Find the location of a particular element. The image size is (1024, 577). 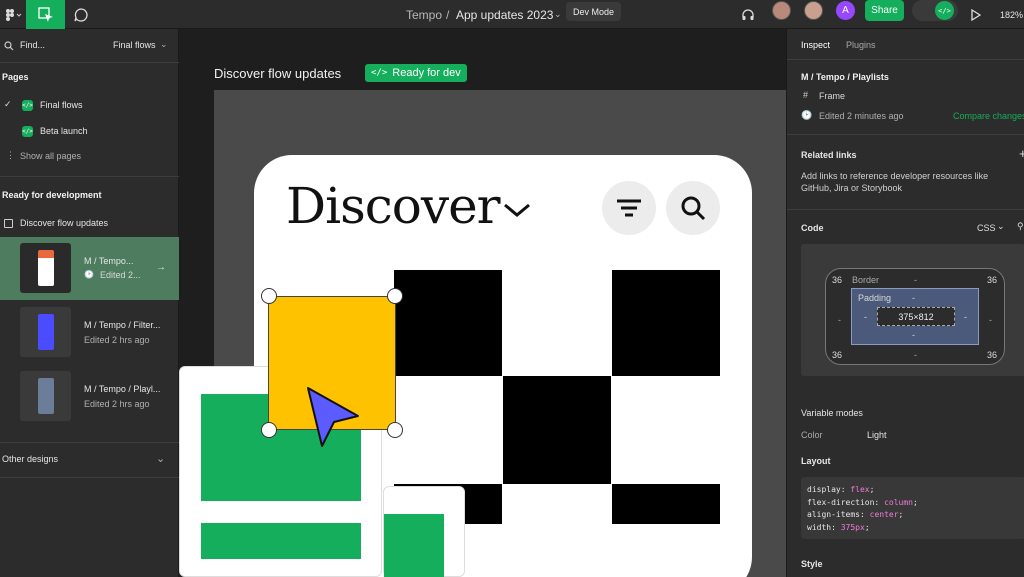

present-button is located at coordinates (976, 14).